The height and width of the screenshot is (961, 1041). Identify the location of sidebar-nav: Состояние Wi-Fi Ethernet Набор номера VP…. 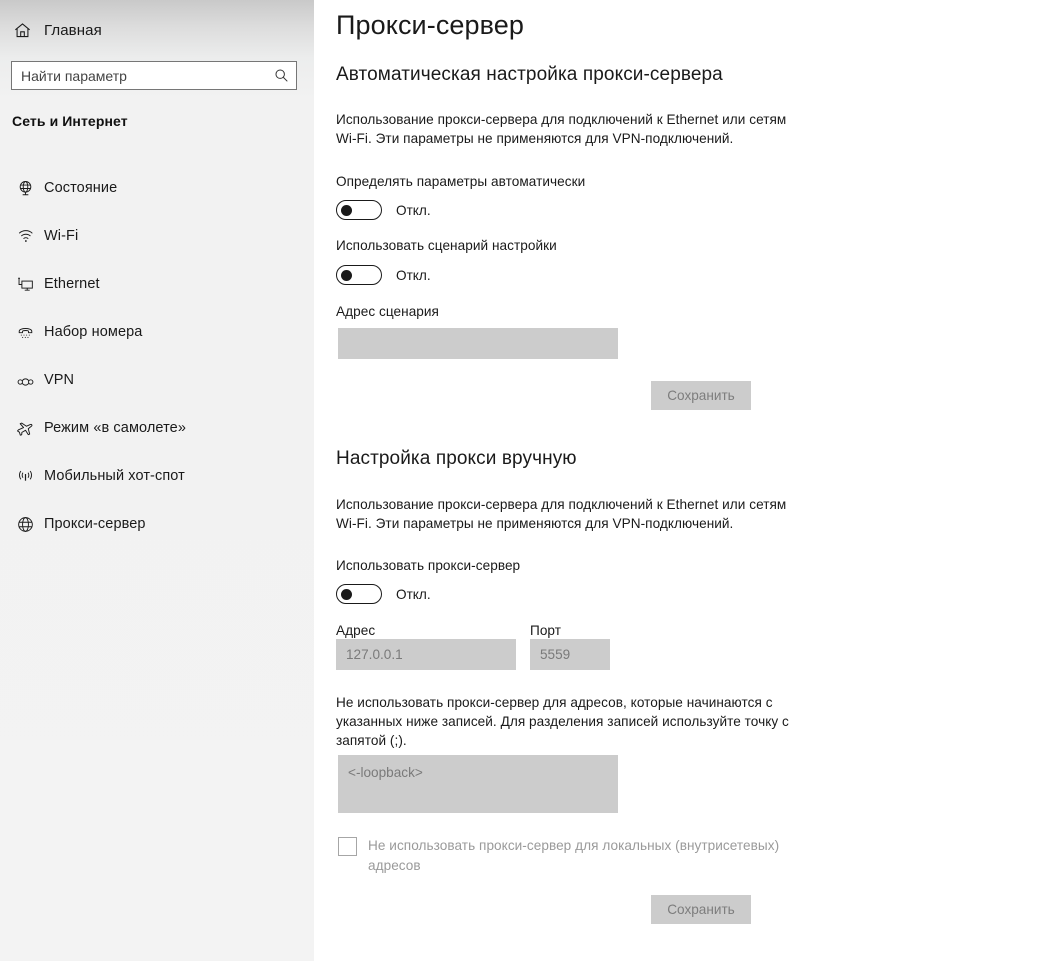
(157, 356).